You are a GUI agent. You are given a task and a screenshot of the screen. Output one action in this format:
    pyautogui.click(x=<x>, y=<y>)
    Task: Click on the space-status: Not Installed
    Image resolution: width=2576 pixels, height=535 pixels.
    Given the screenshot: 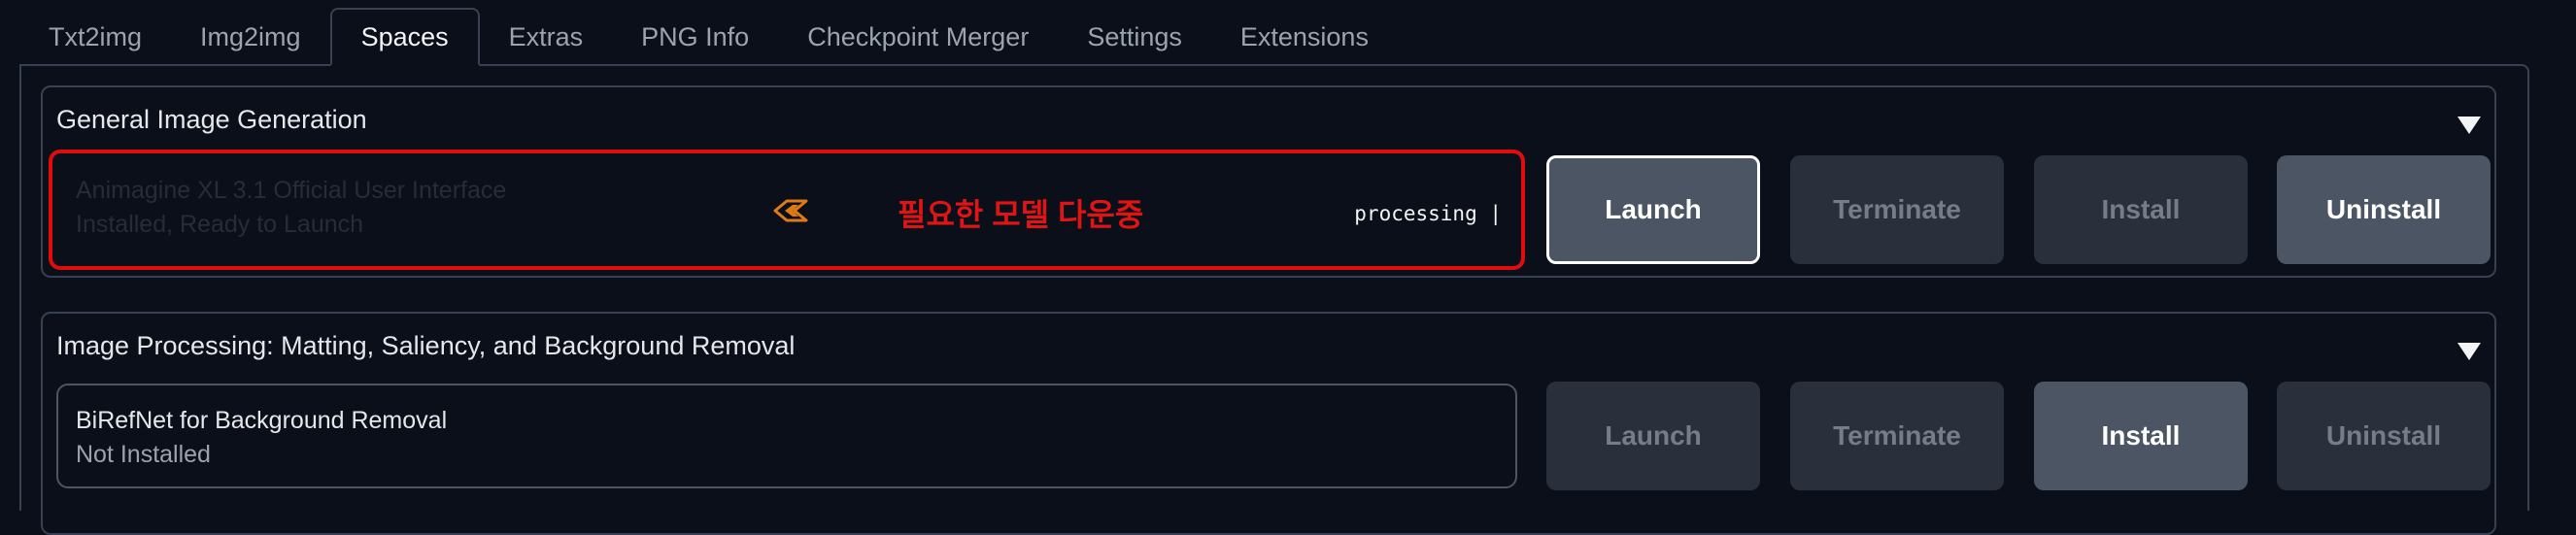 What is the action you would take?
    pyautogui.click(x=143, y=454)
    